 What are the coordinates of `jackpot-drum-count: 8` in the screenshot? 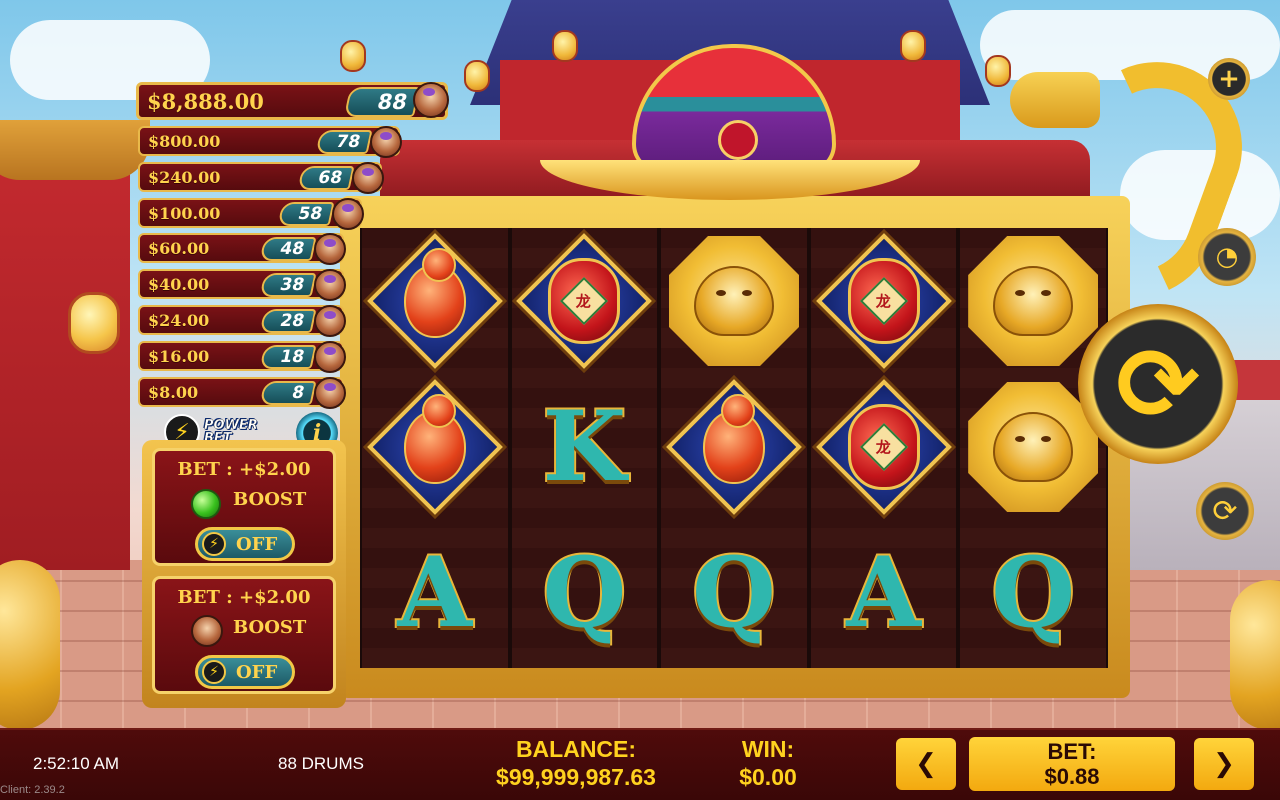 It's located at (288, 393).